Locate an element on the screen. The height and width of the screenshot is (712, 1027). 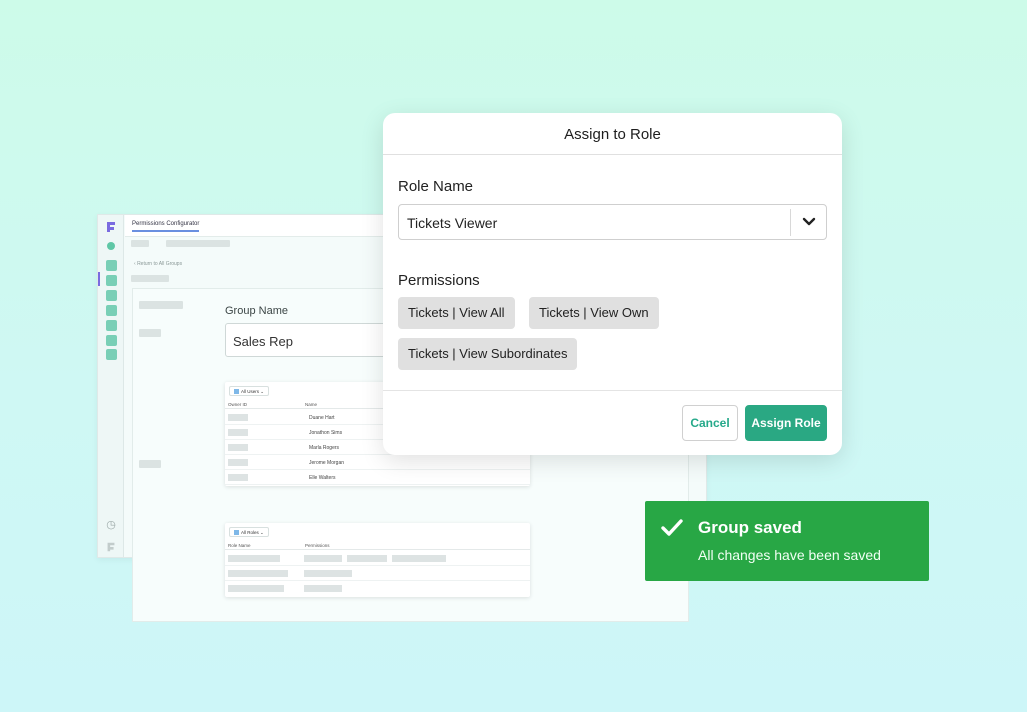
cancel-button: Cancel is located at coordinates (710, 423).